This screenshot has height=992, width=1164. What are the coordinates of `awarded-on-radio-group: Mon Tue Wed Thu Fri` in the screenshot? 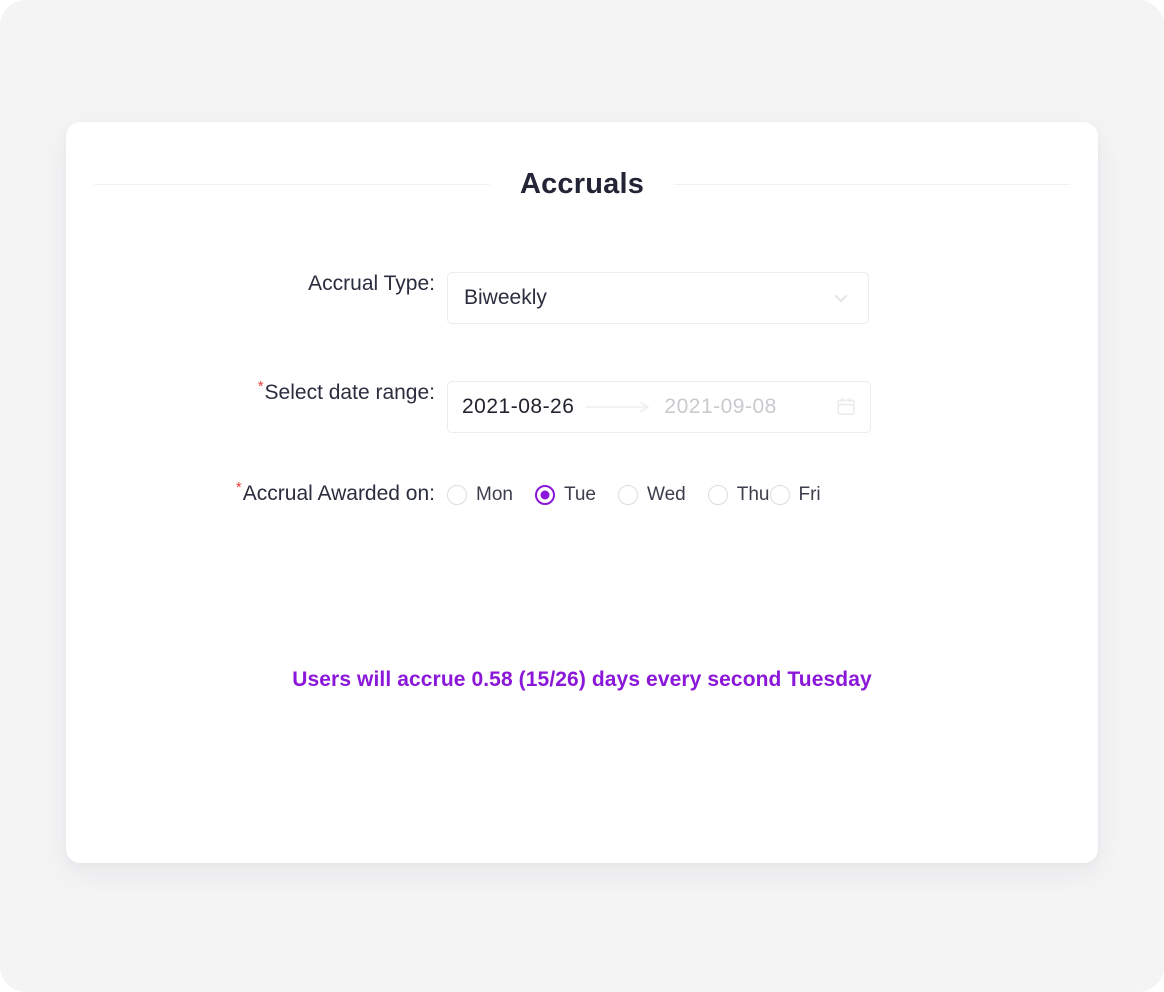 It's located at (647, 505).